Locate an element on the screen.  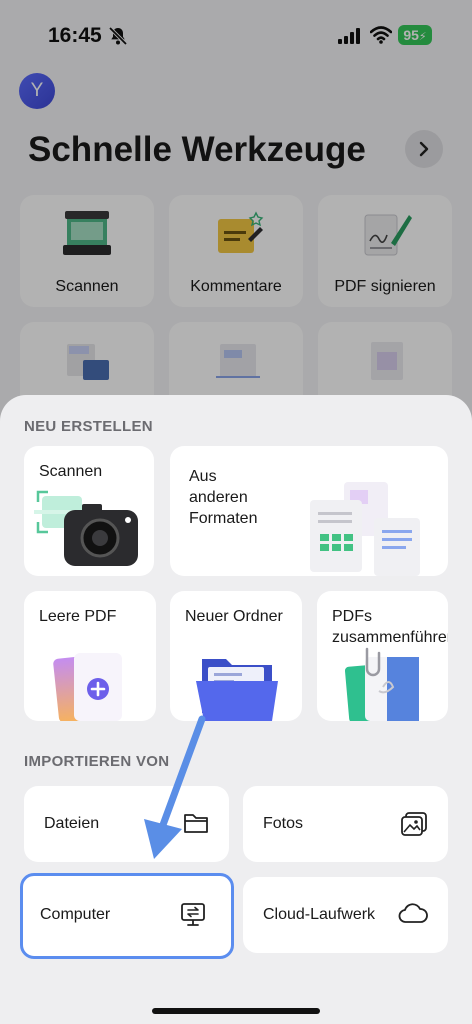
card-label: Aus anderen Formaten is located at coordinates (223, 497).